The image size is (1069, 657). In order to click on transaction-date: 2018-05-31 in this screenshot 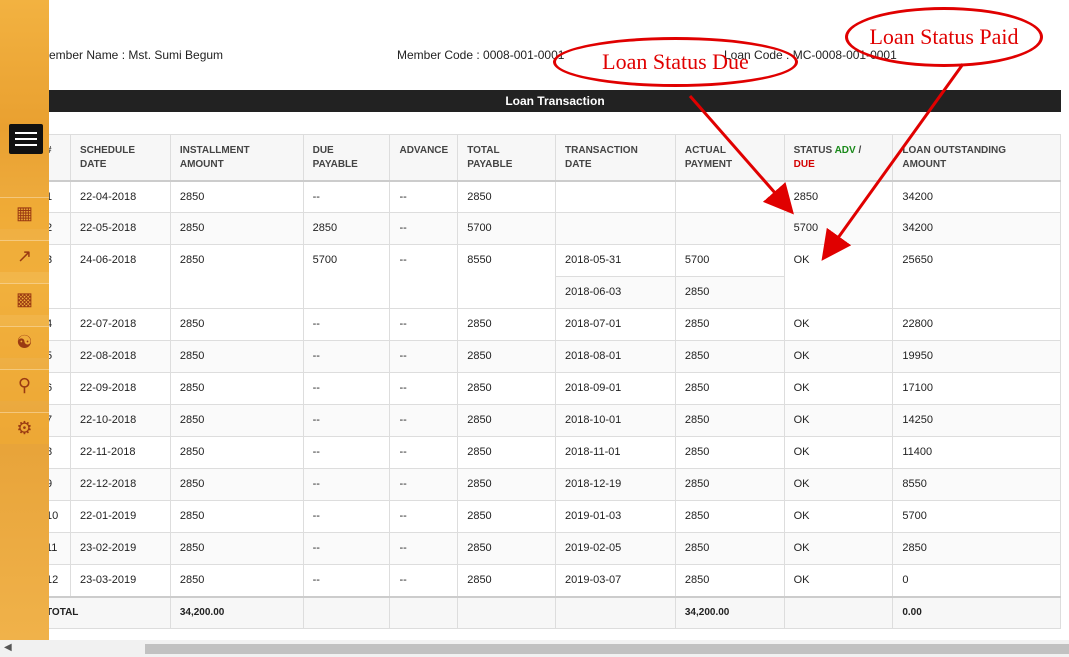, I will do `click(615, 260)`.